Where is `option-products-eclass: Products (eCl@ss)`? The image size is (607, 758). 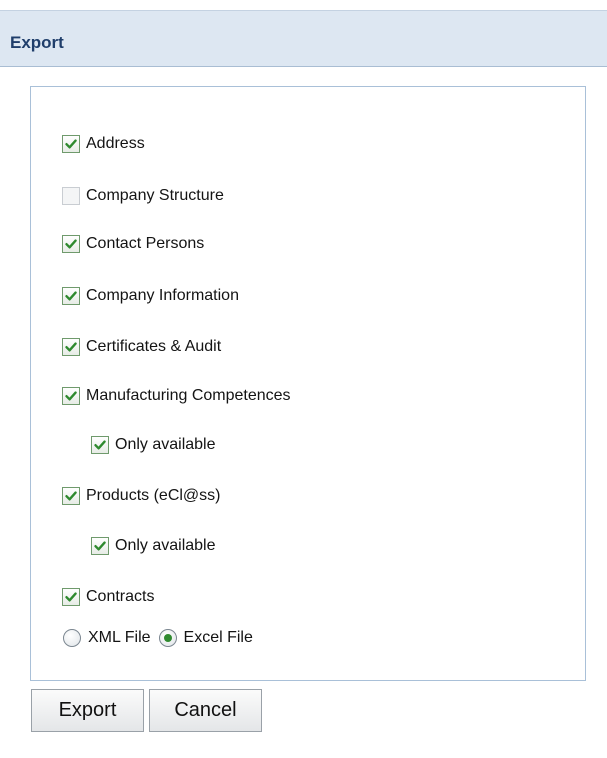
option-products-eclass: Products (eCl@ss) is located at coordinates (141, 496).